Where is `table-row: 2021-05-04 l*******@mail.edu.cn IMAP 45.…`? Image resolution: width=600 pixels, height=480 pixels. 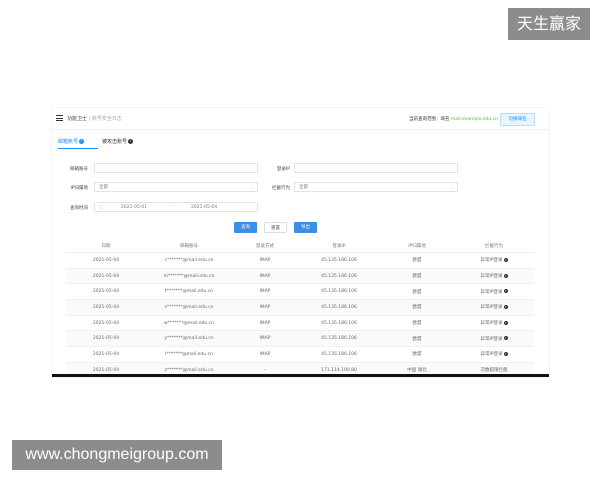
table-row: 2021-05-04 l*******@mail.edu.cn IMAP 45.… is located at coordinates (300, 354).